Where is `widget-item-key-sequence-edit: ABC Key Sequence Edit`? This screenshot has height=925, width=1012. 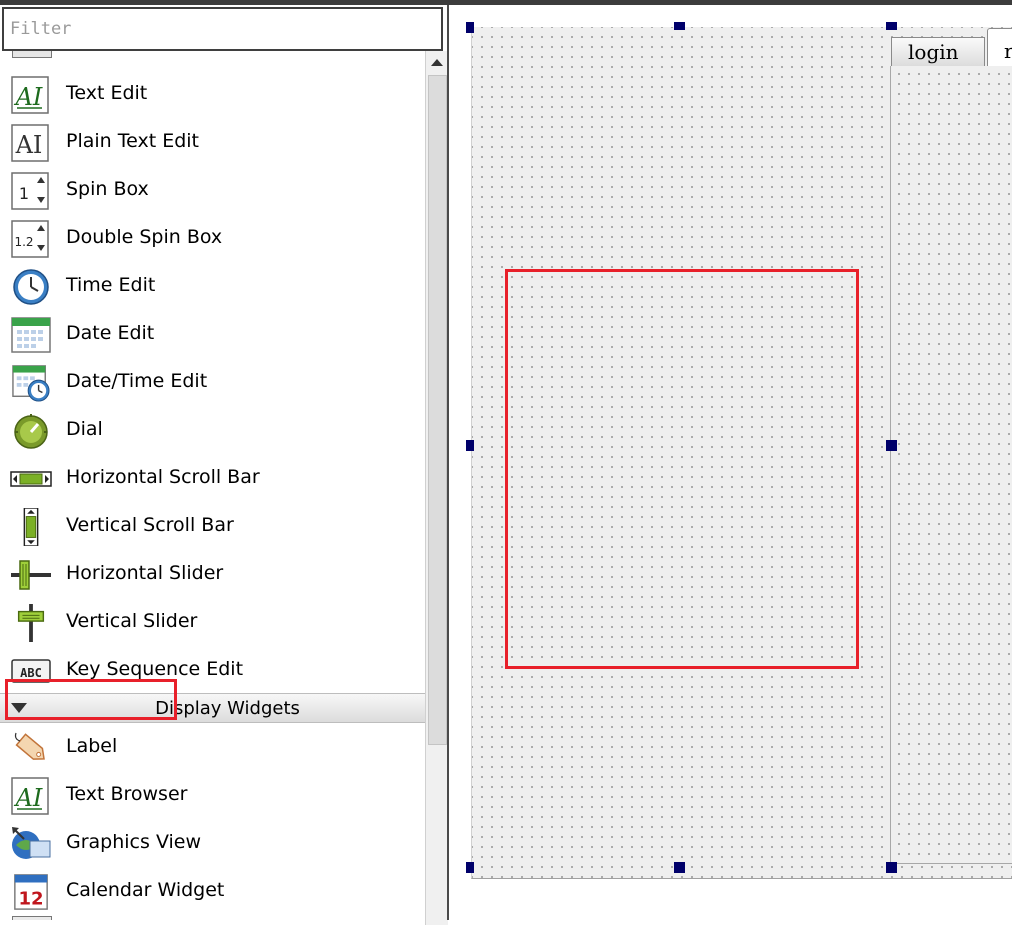 widget-item-key-sequence-edit: ABC Key Sequence Edit is located at coordinates (212, 669).